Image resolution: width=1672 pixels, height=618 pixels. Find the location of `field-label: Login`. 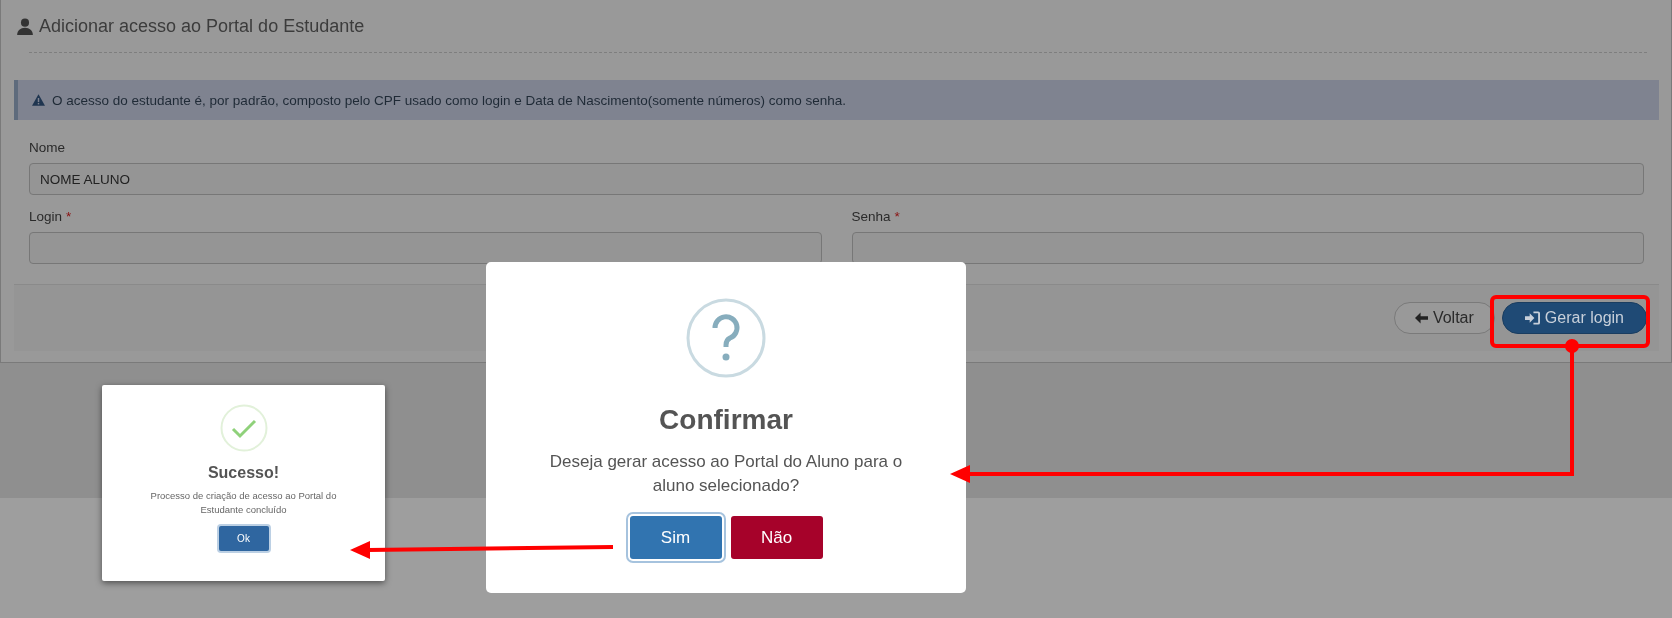

field-label: Login is located at coordinates (46, 216).